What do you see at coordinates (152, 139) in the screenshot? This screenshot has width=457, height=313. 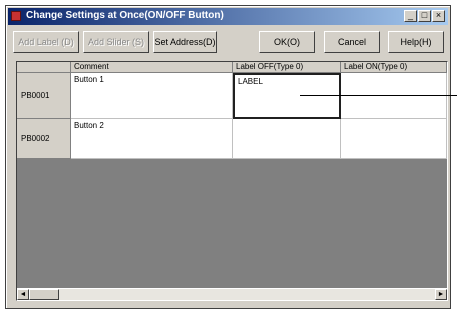 I see `comment-cell: Button 2` at bounding box center [152, 139].